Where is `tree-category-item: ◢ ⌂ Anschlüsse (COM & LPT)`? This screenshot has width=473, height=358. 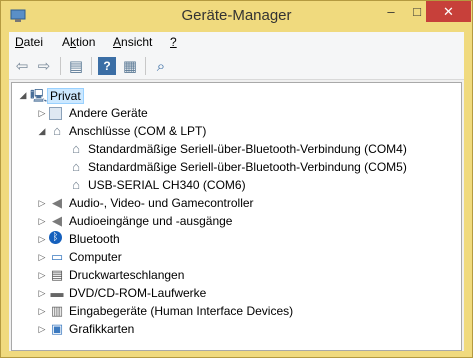
tree-category-item: ◢ ⌂ Anschlüsse (COM & LPT) is located at coordinates (236, 131).